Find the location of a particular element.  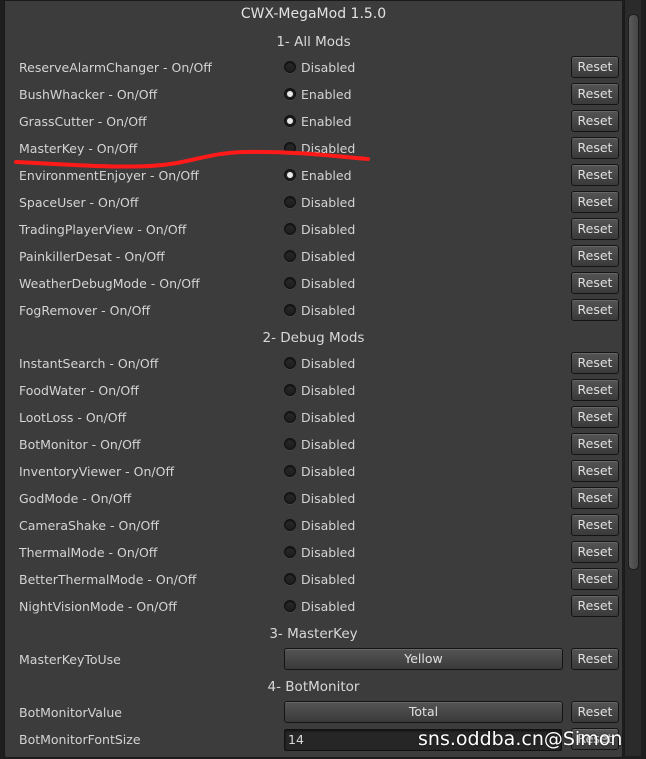

mod-row: SpaceUser - On/Off Disabled Reset is located at coordinates (313, 202).